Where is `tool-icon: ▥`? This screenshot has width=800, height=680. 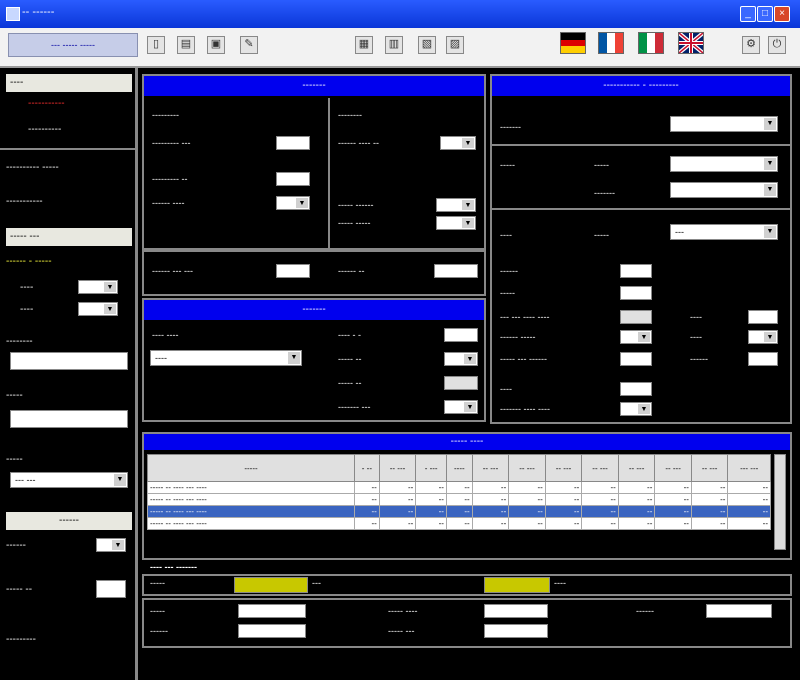 tool-icon: ▥ is located at coordinates (394, 45).